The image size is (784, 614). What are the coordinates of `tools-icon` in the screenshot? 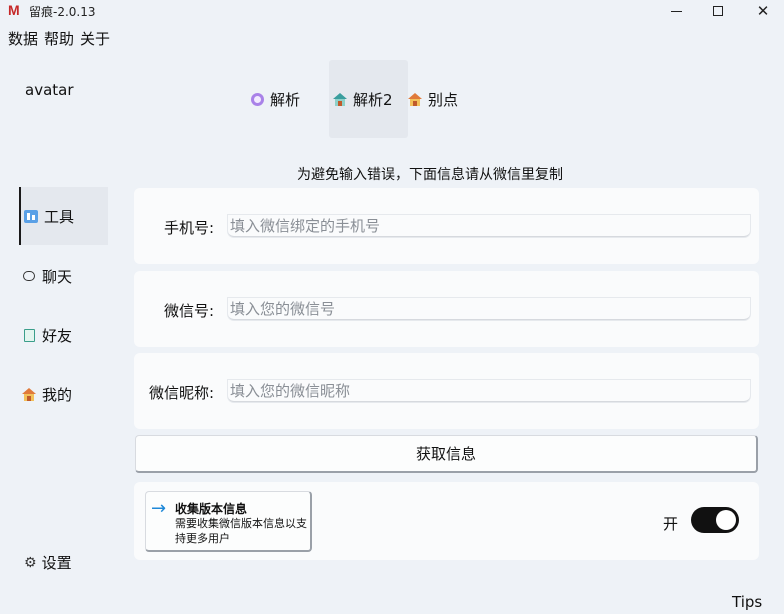 It's located at (31, 216).